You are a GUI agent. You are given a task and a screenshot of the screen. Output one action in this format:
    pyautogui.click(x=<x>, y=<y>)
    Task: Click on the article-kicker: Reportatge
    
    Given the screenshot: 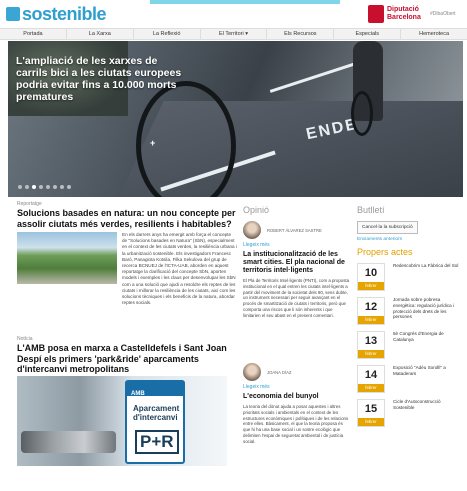 What is the action you would take?
    pyautogui.click(x=29, y=204)
    